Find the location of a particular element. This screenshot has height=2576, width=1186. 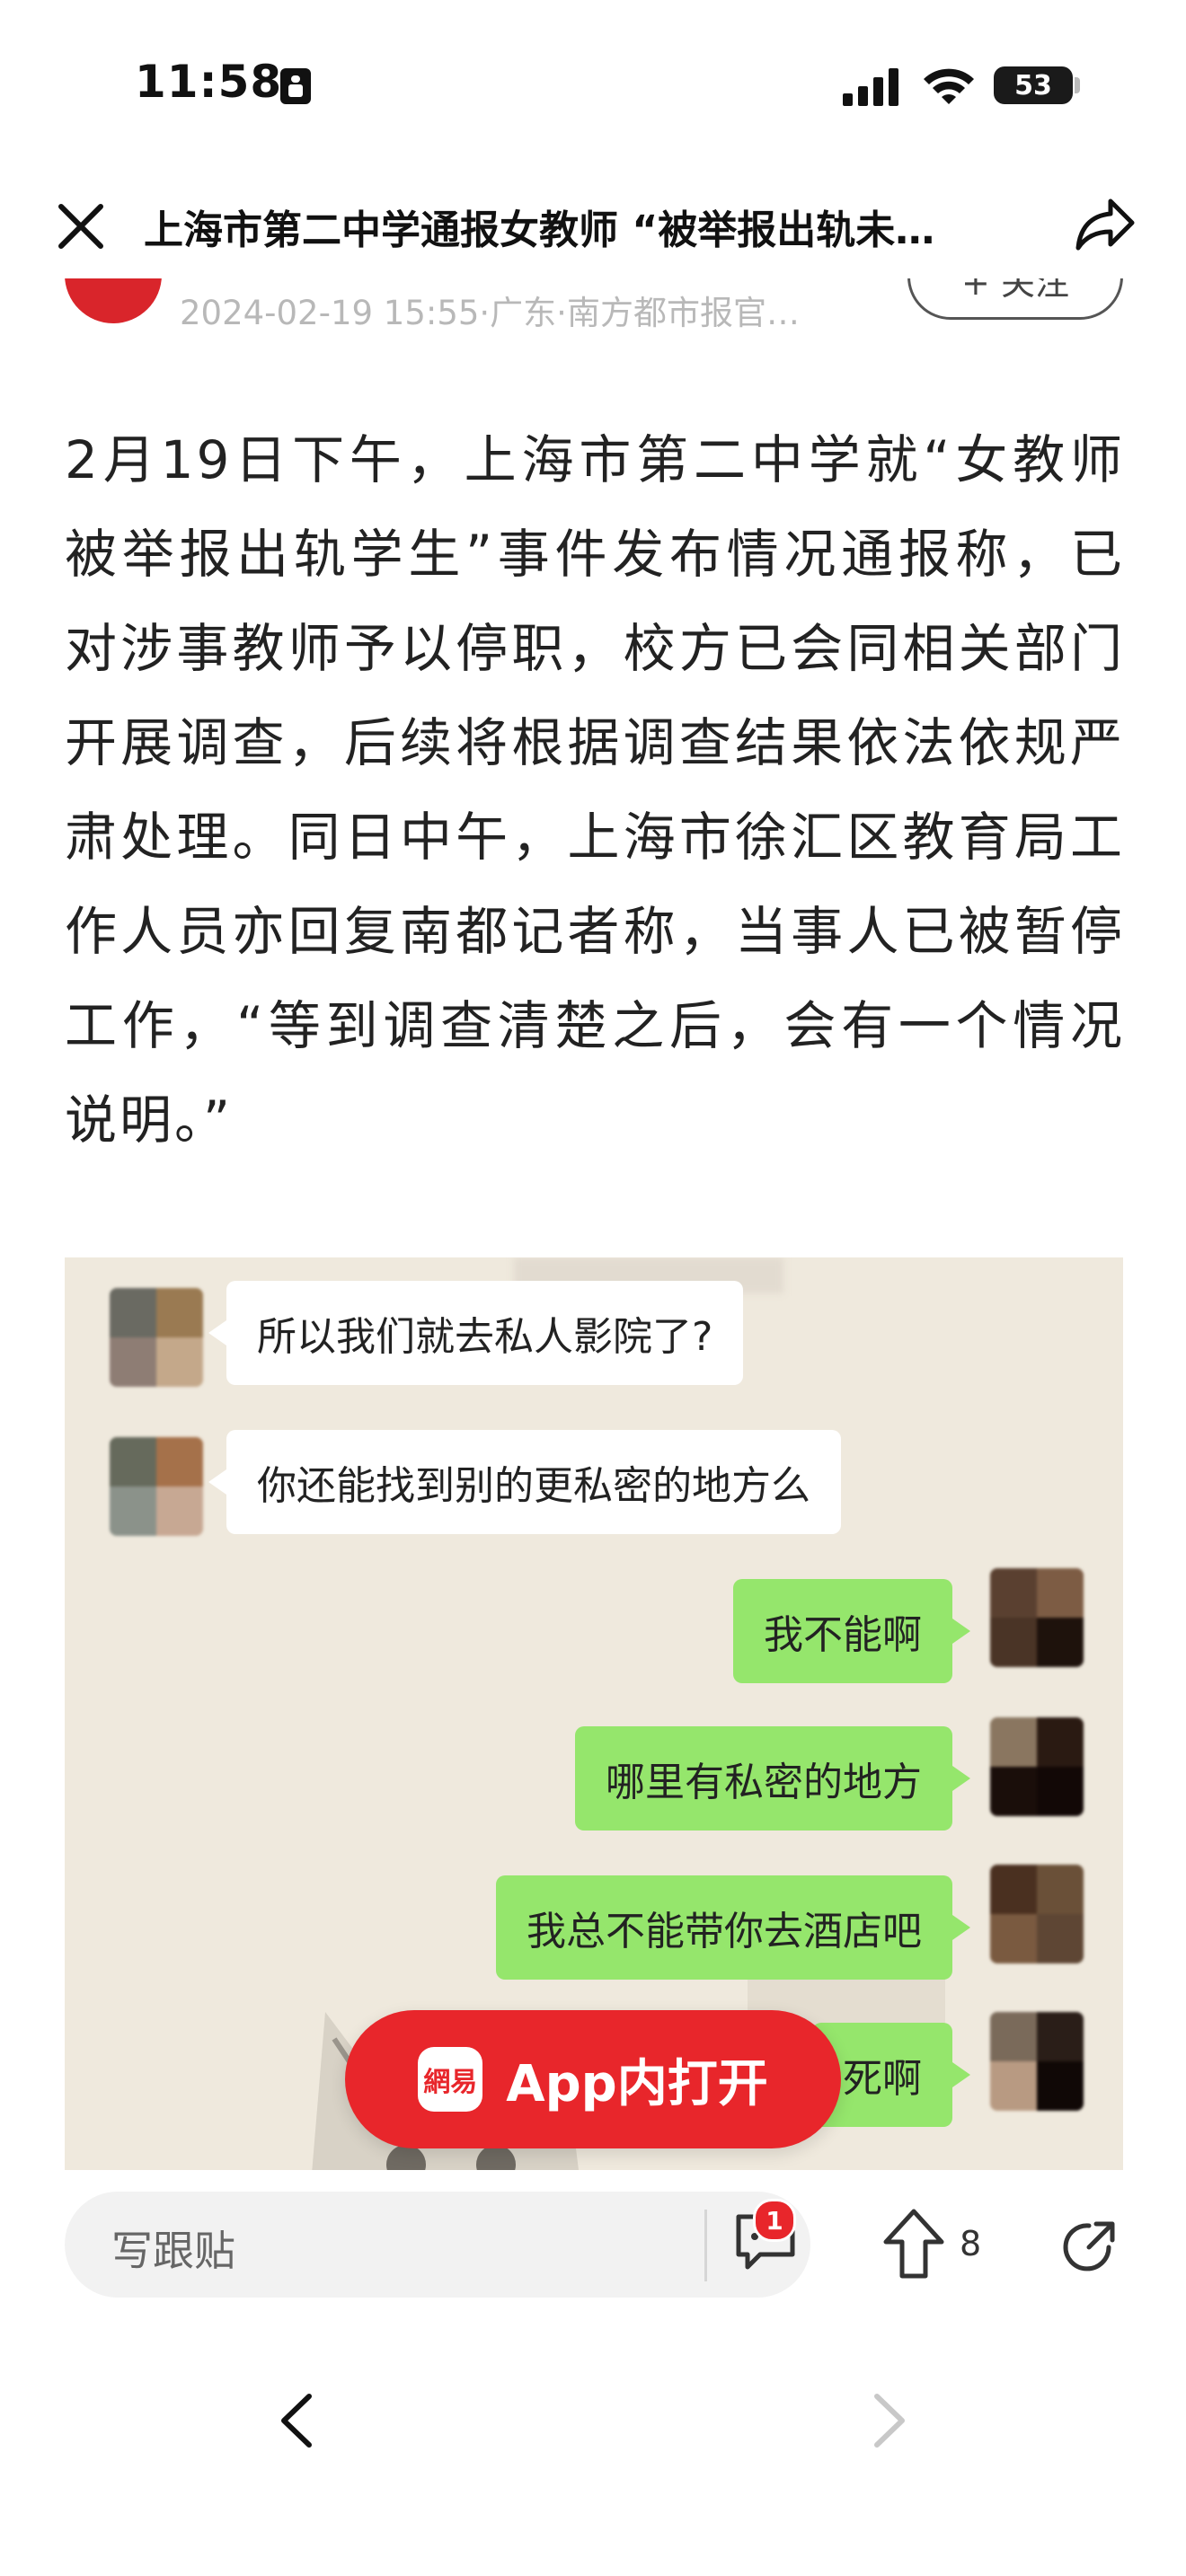

message-bubble: 哪里有私密的地方 is located at coordinates (772, 1778).